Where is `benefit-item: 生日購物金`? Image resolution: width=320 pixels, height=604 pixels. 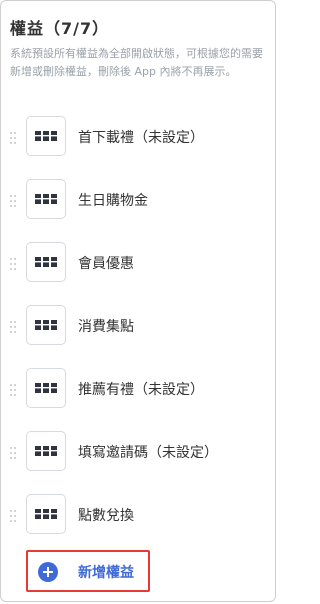 benefit-item: 生日購物金 is located at coordinates (139, 201).